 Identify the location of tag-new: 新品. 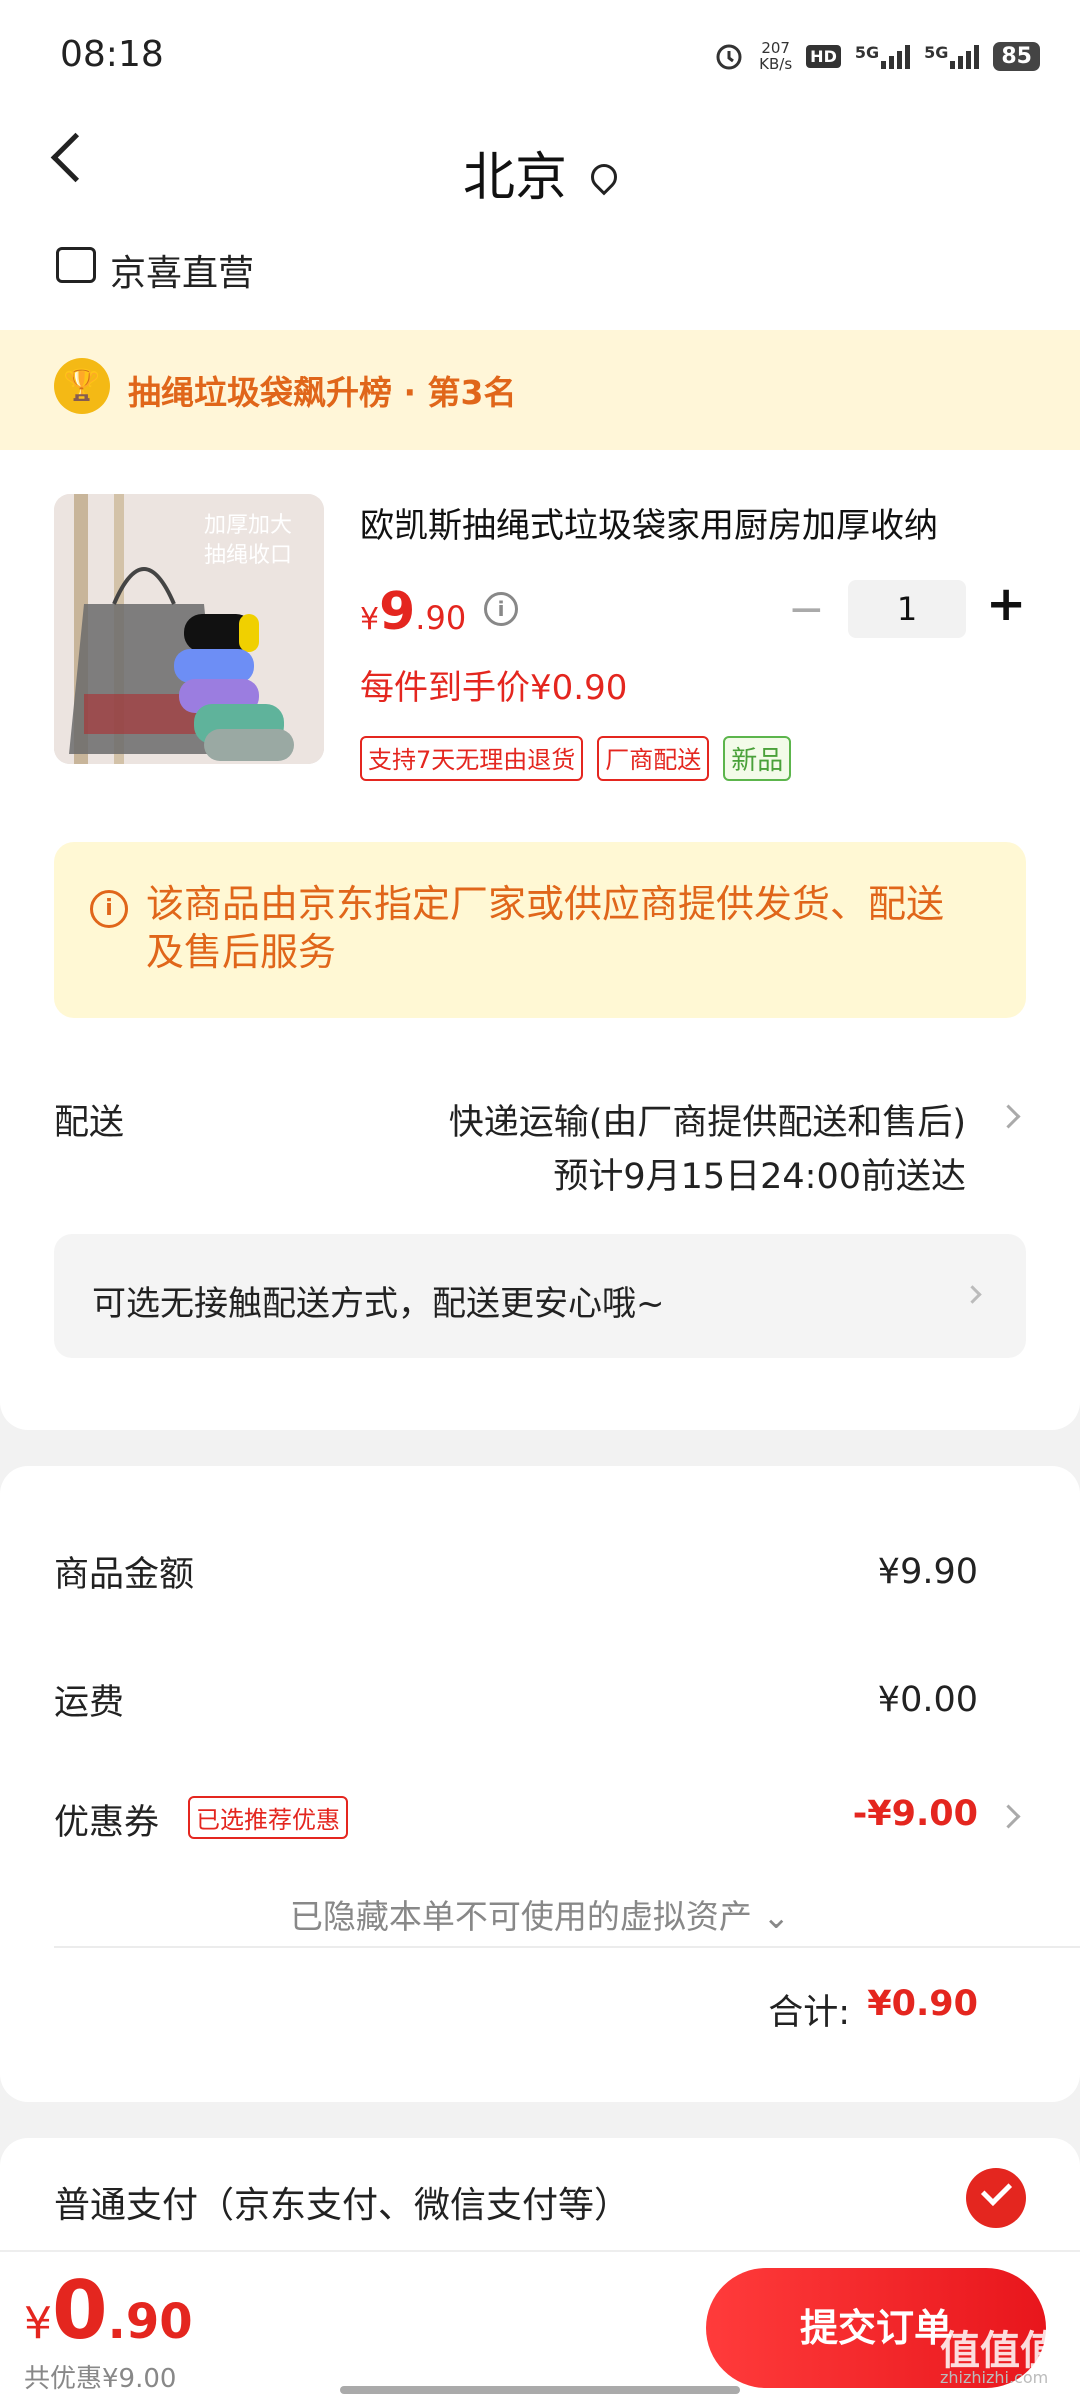
(757, 758).